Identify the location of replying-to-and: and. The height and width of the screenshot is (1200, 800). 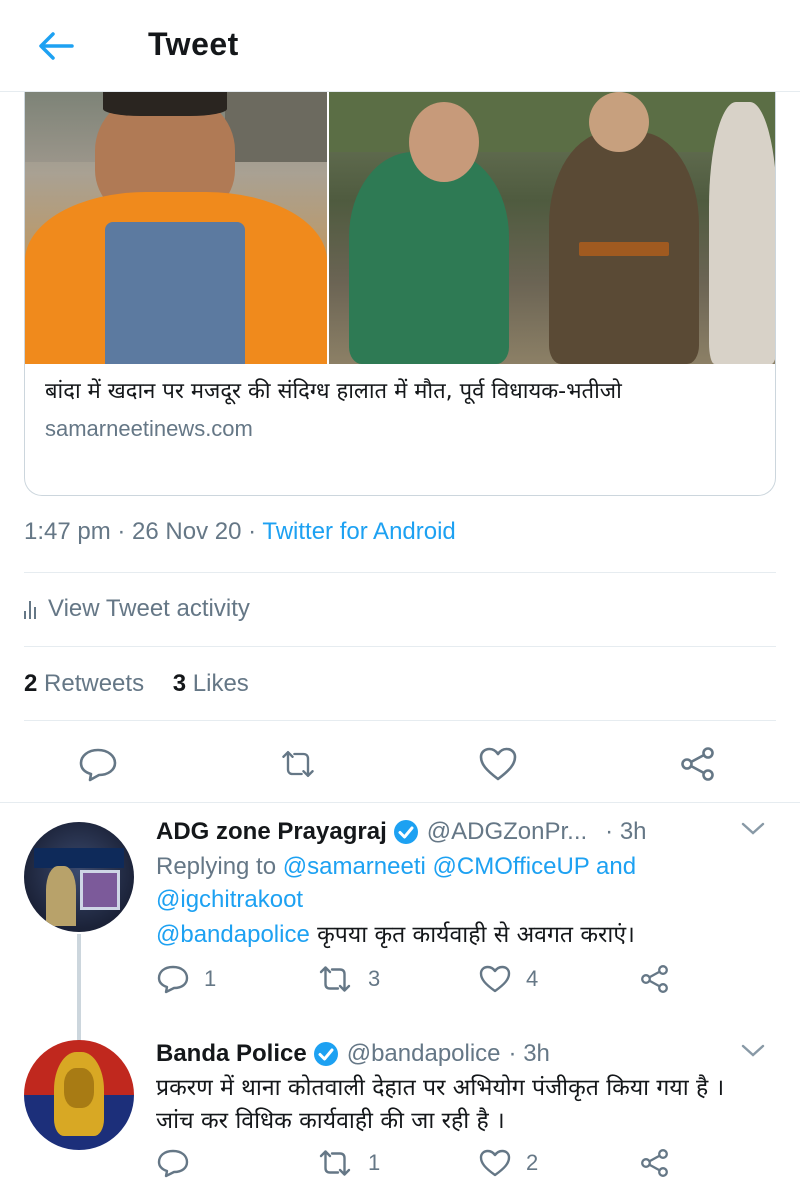
(616, 866).